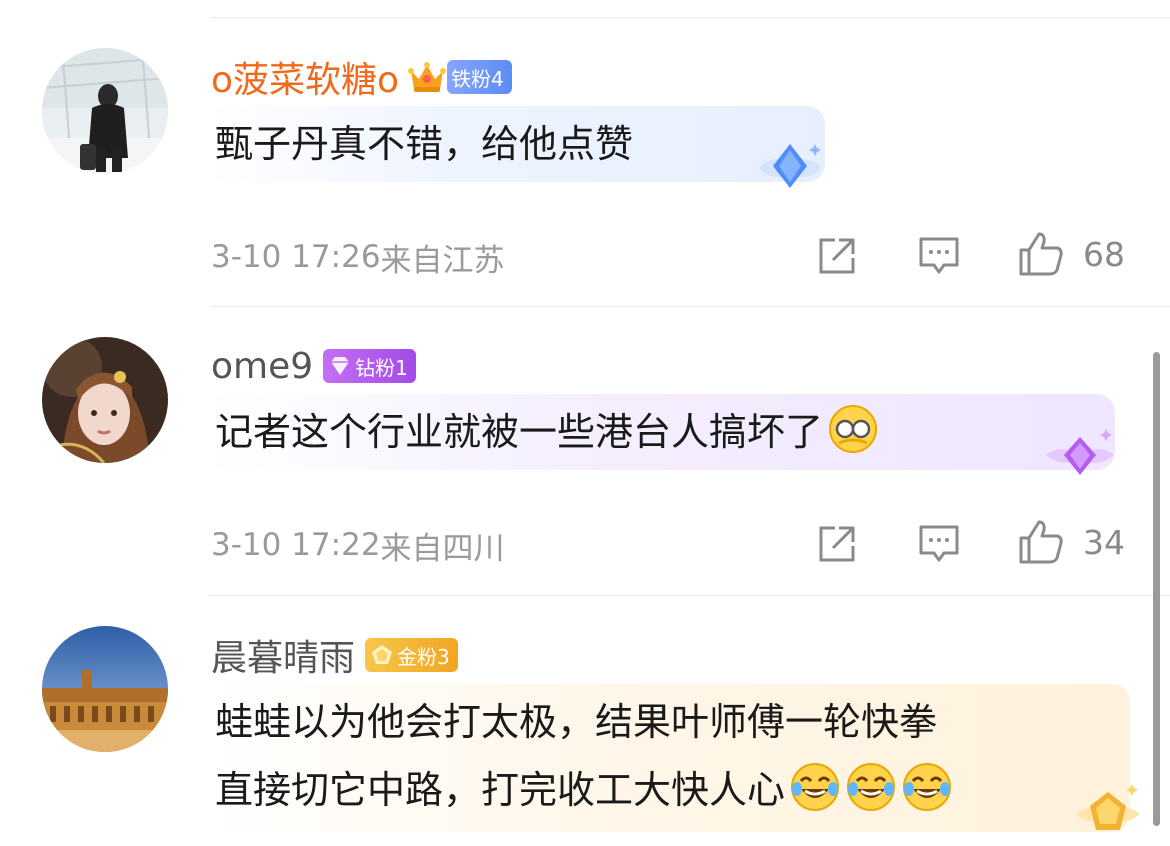  I want to click on comment-header: o菠菜软糖o 铁粉4, so click(361, 77).